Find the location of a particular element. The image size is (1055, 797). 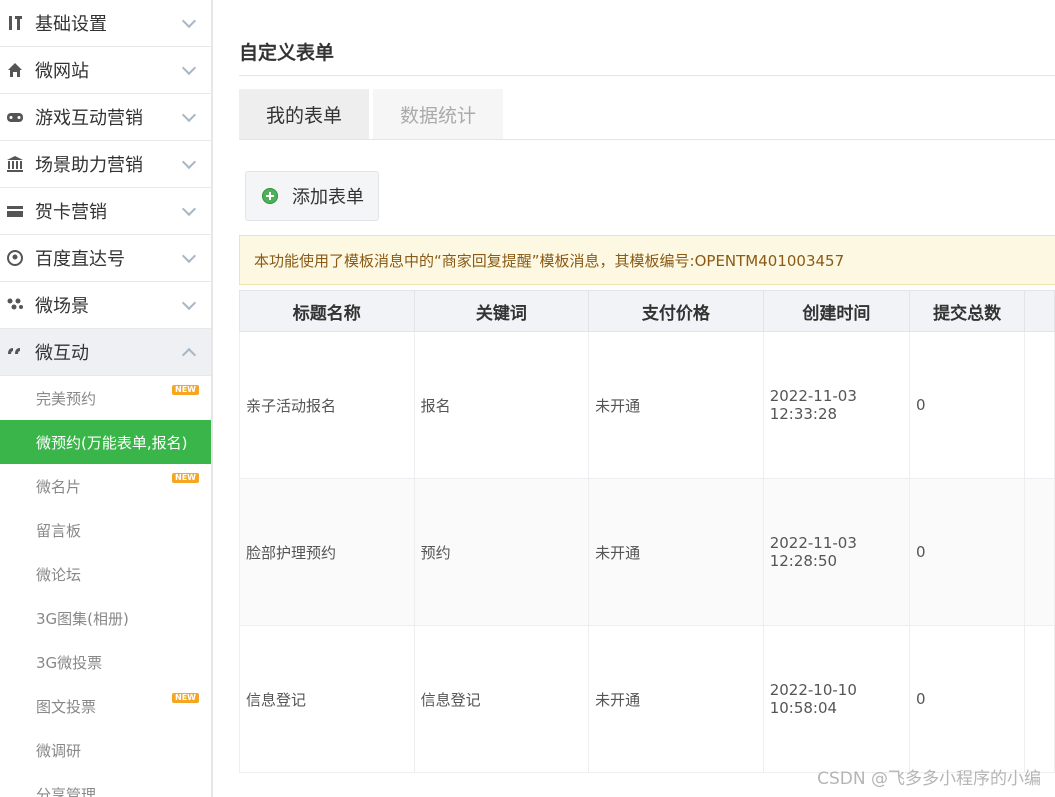

sub-item-micro-namecard: 微名片 NEW is located at coordinates (105, 486).